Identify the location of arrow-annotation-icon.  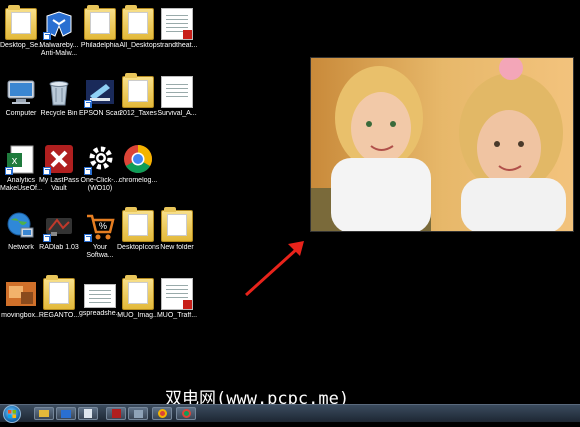
(274, 269).